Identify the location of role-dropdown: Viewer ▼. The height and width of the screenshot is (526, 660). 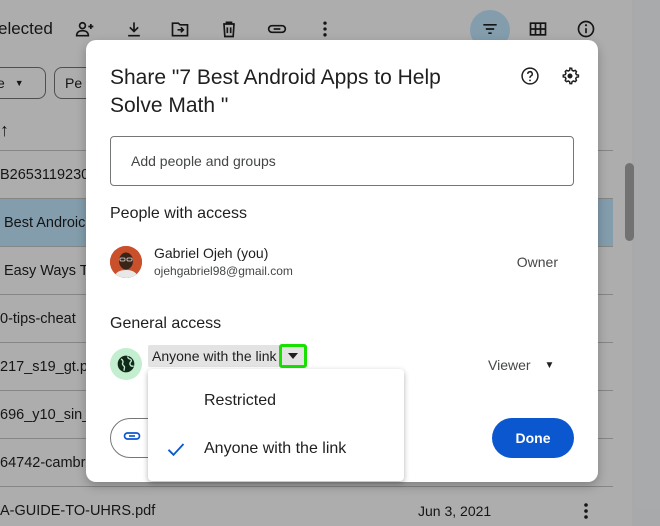
(521, 365).